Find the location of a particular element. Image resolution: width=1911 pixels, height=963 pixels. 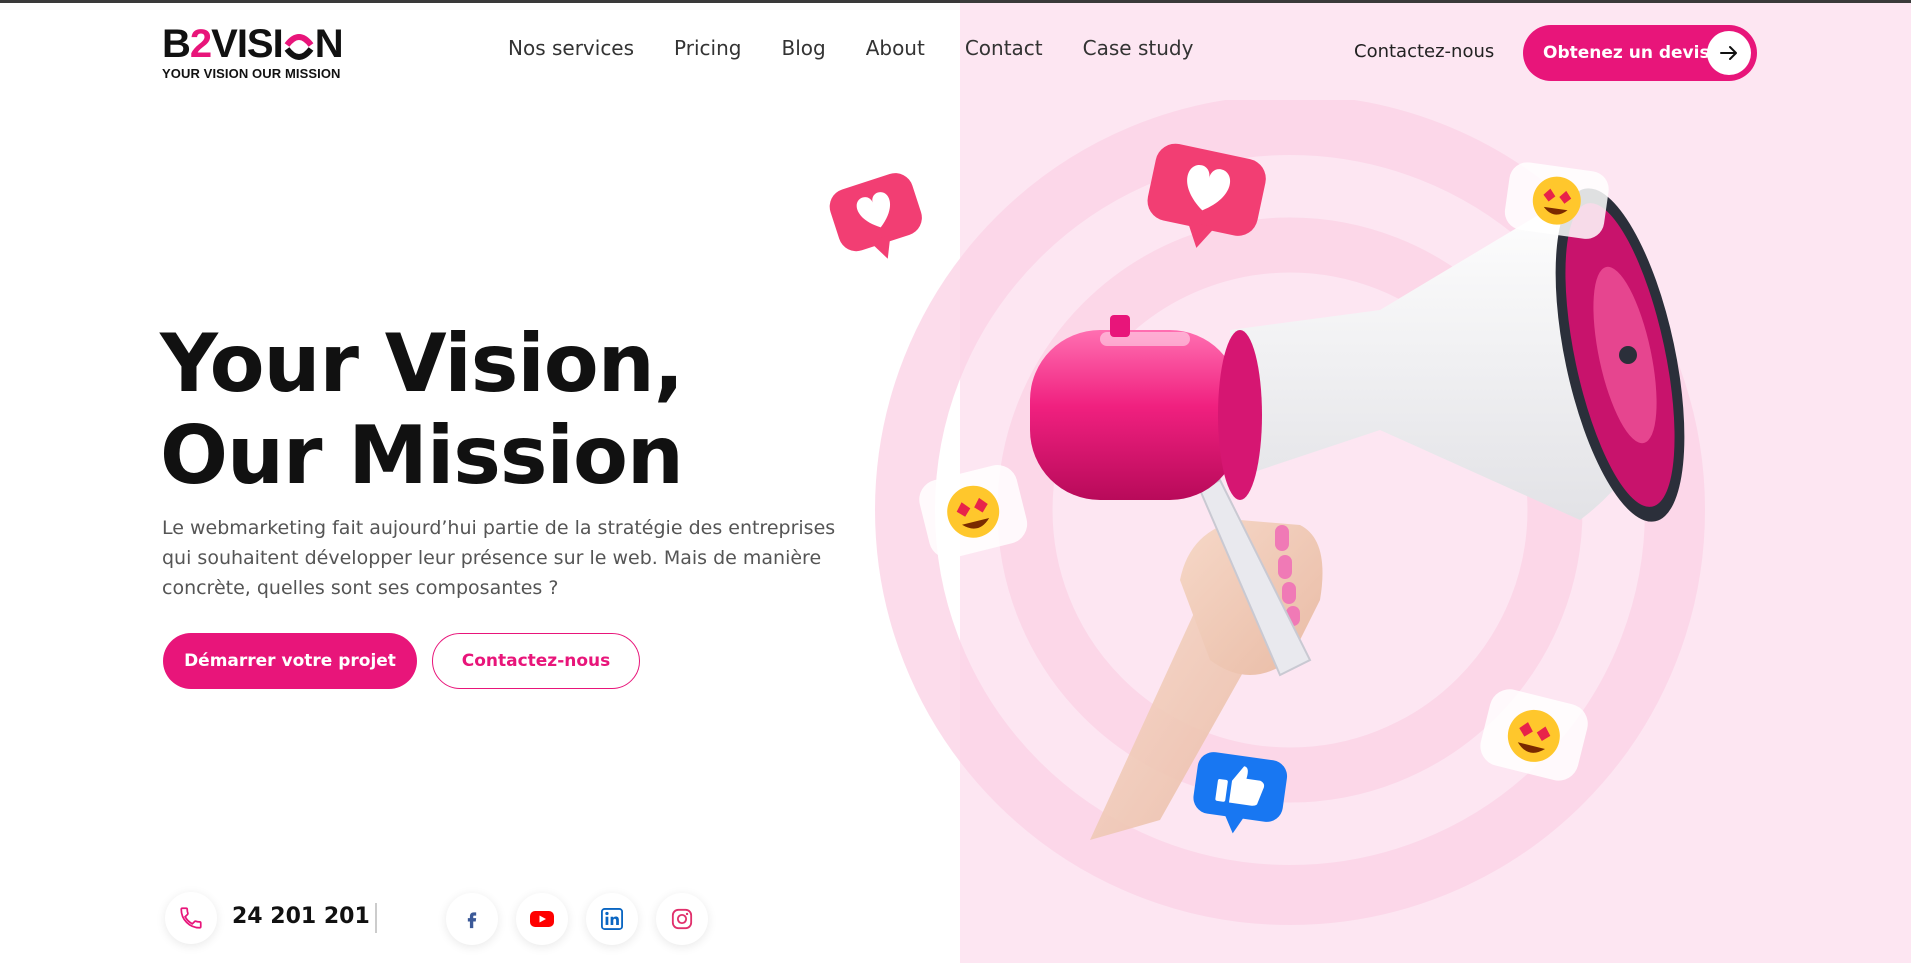

nav-item-contact: Contact is located at coordinates (1004, 48).